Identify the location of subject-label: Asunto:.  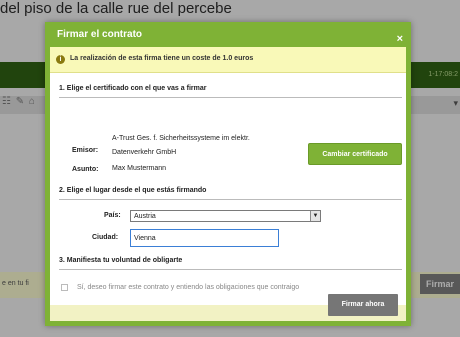
(85, 169).